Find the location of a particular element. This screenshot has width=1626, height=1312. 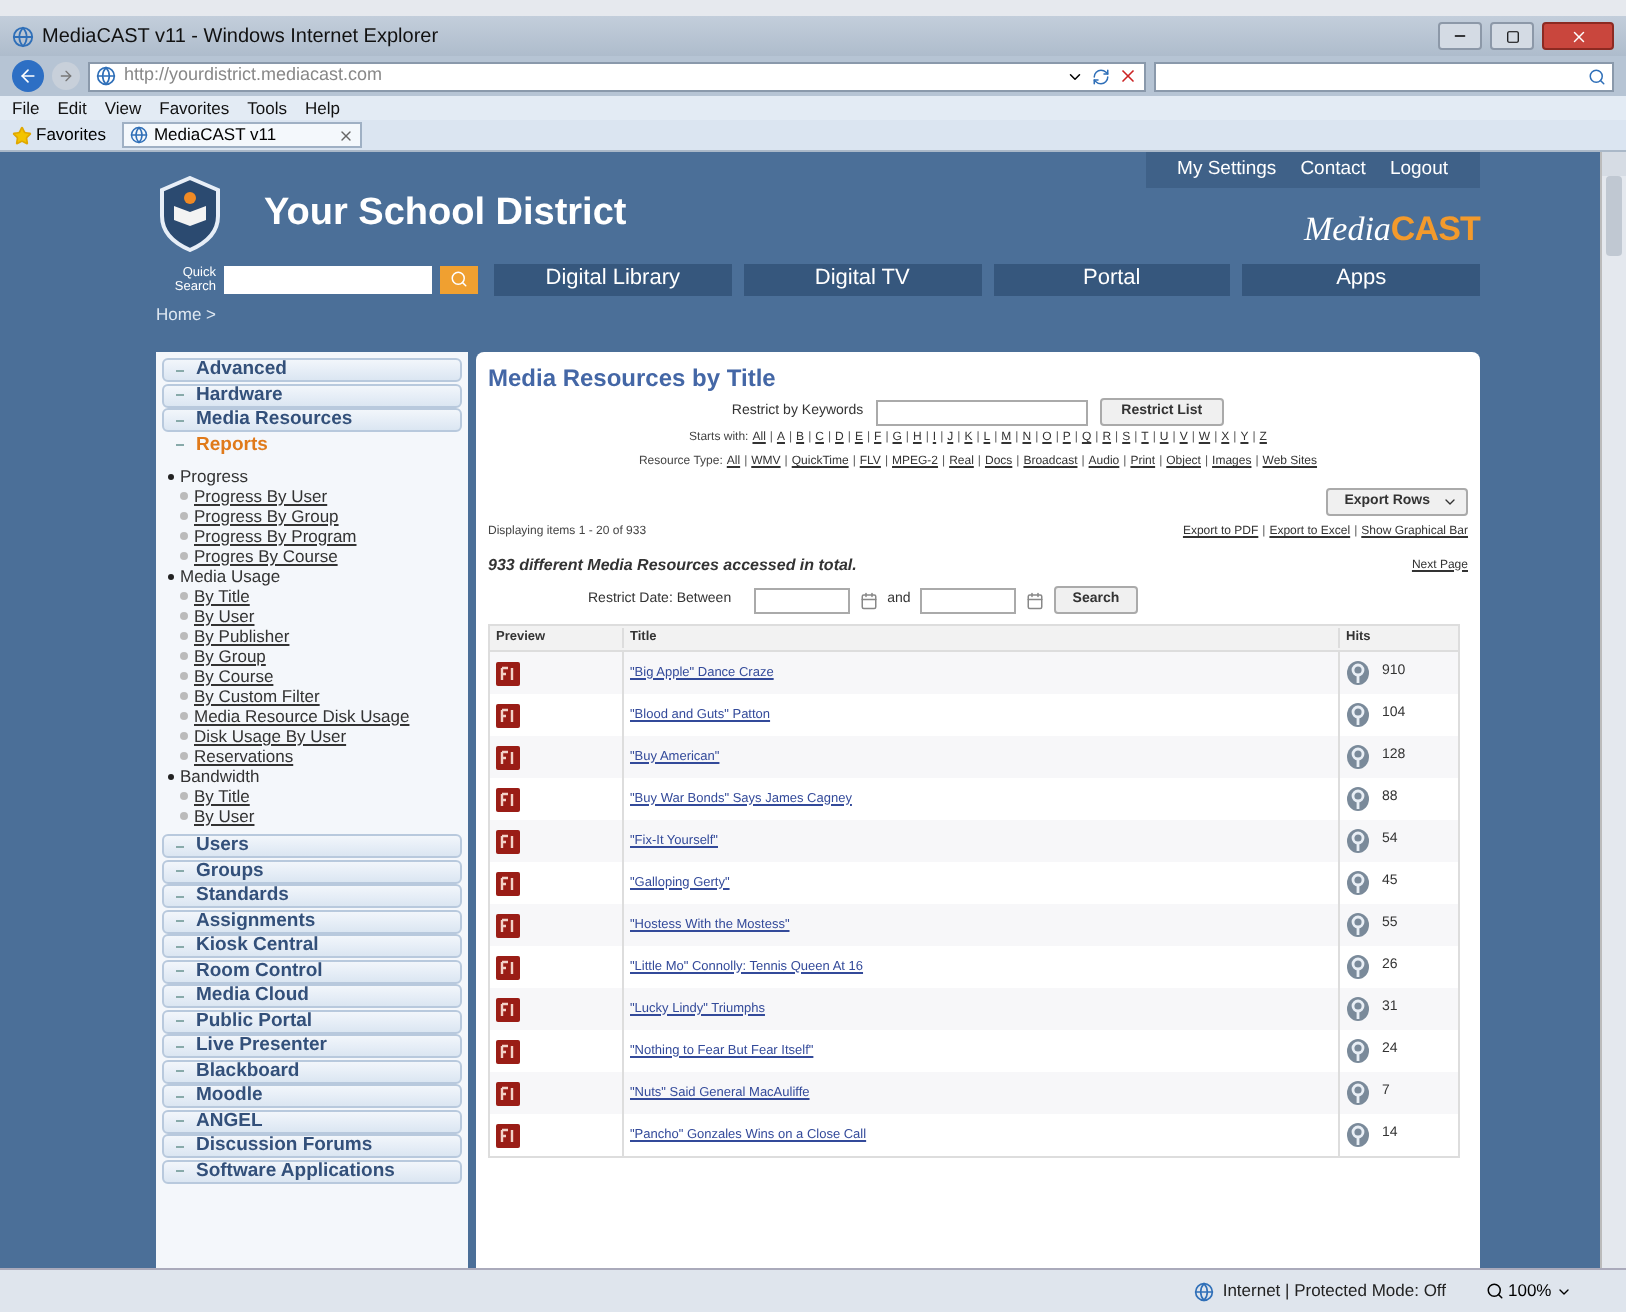

report-link: Media Resource Disk Usage is located at coordinates (302, 716).